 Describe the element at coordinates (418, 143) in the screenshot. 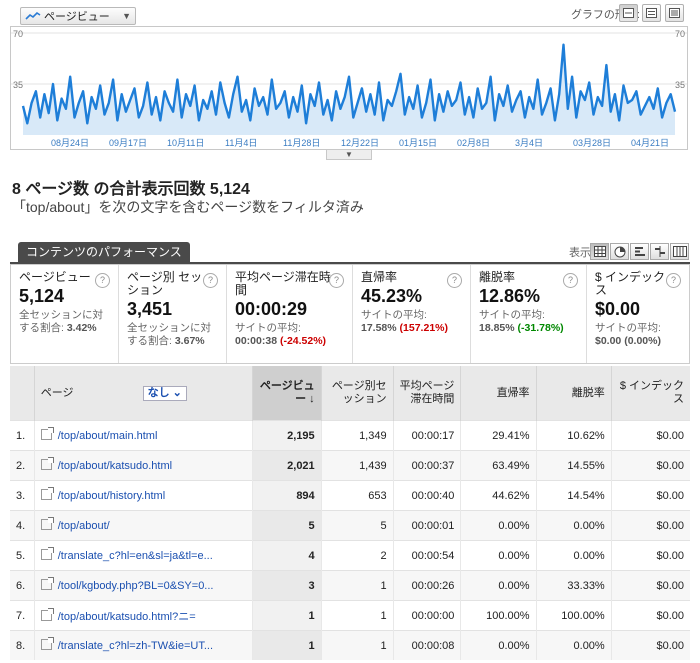

I see `x-tick-label: 01月15日` at that location.